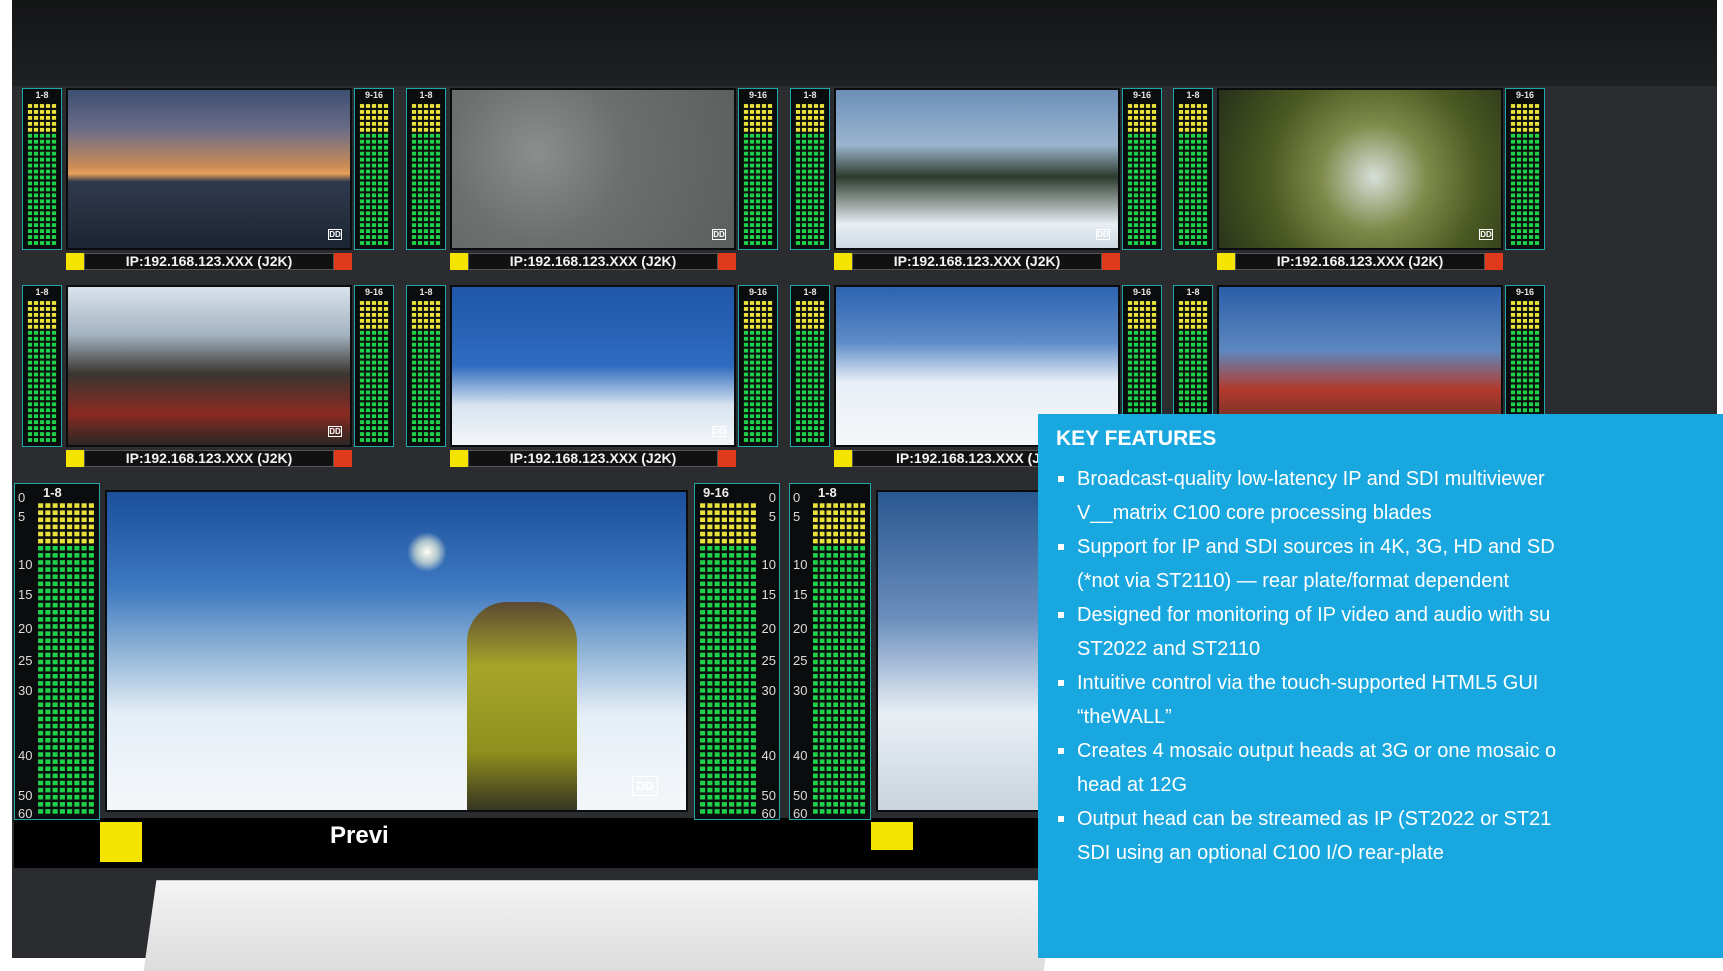 The width and height of the screenshot is (1723, 971). I want to click on preview2-tally, so click(892, 836).